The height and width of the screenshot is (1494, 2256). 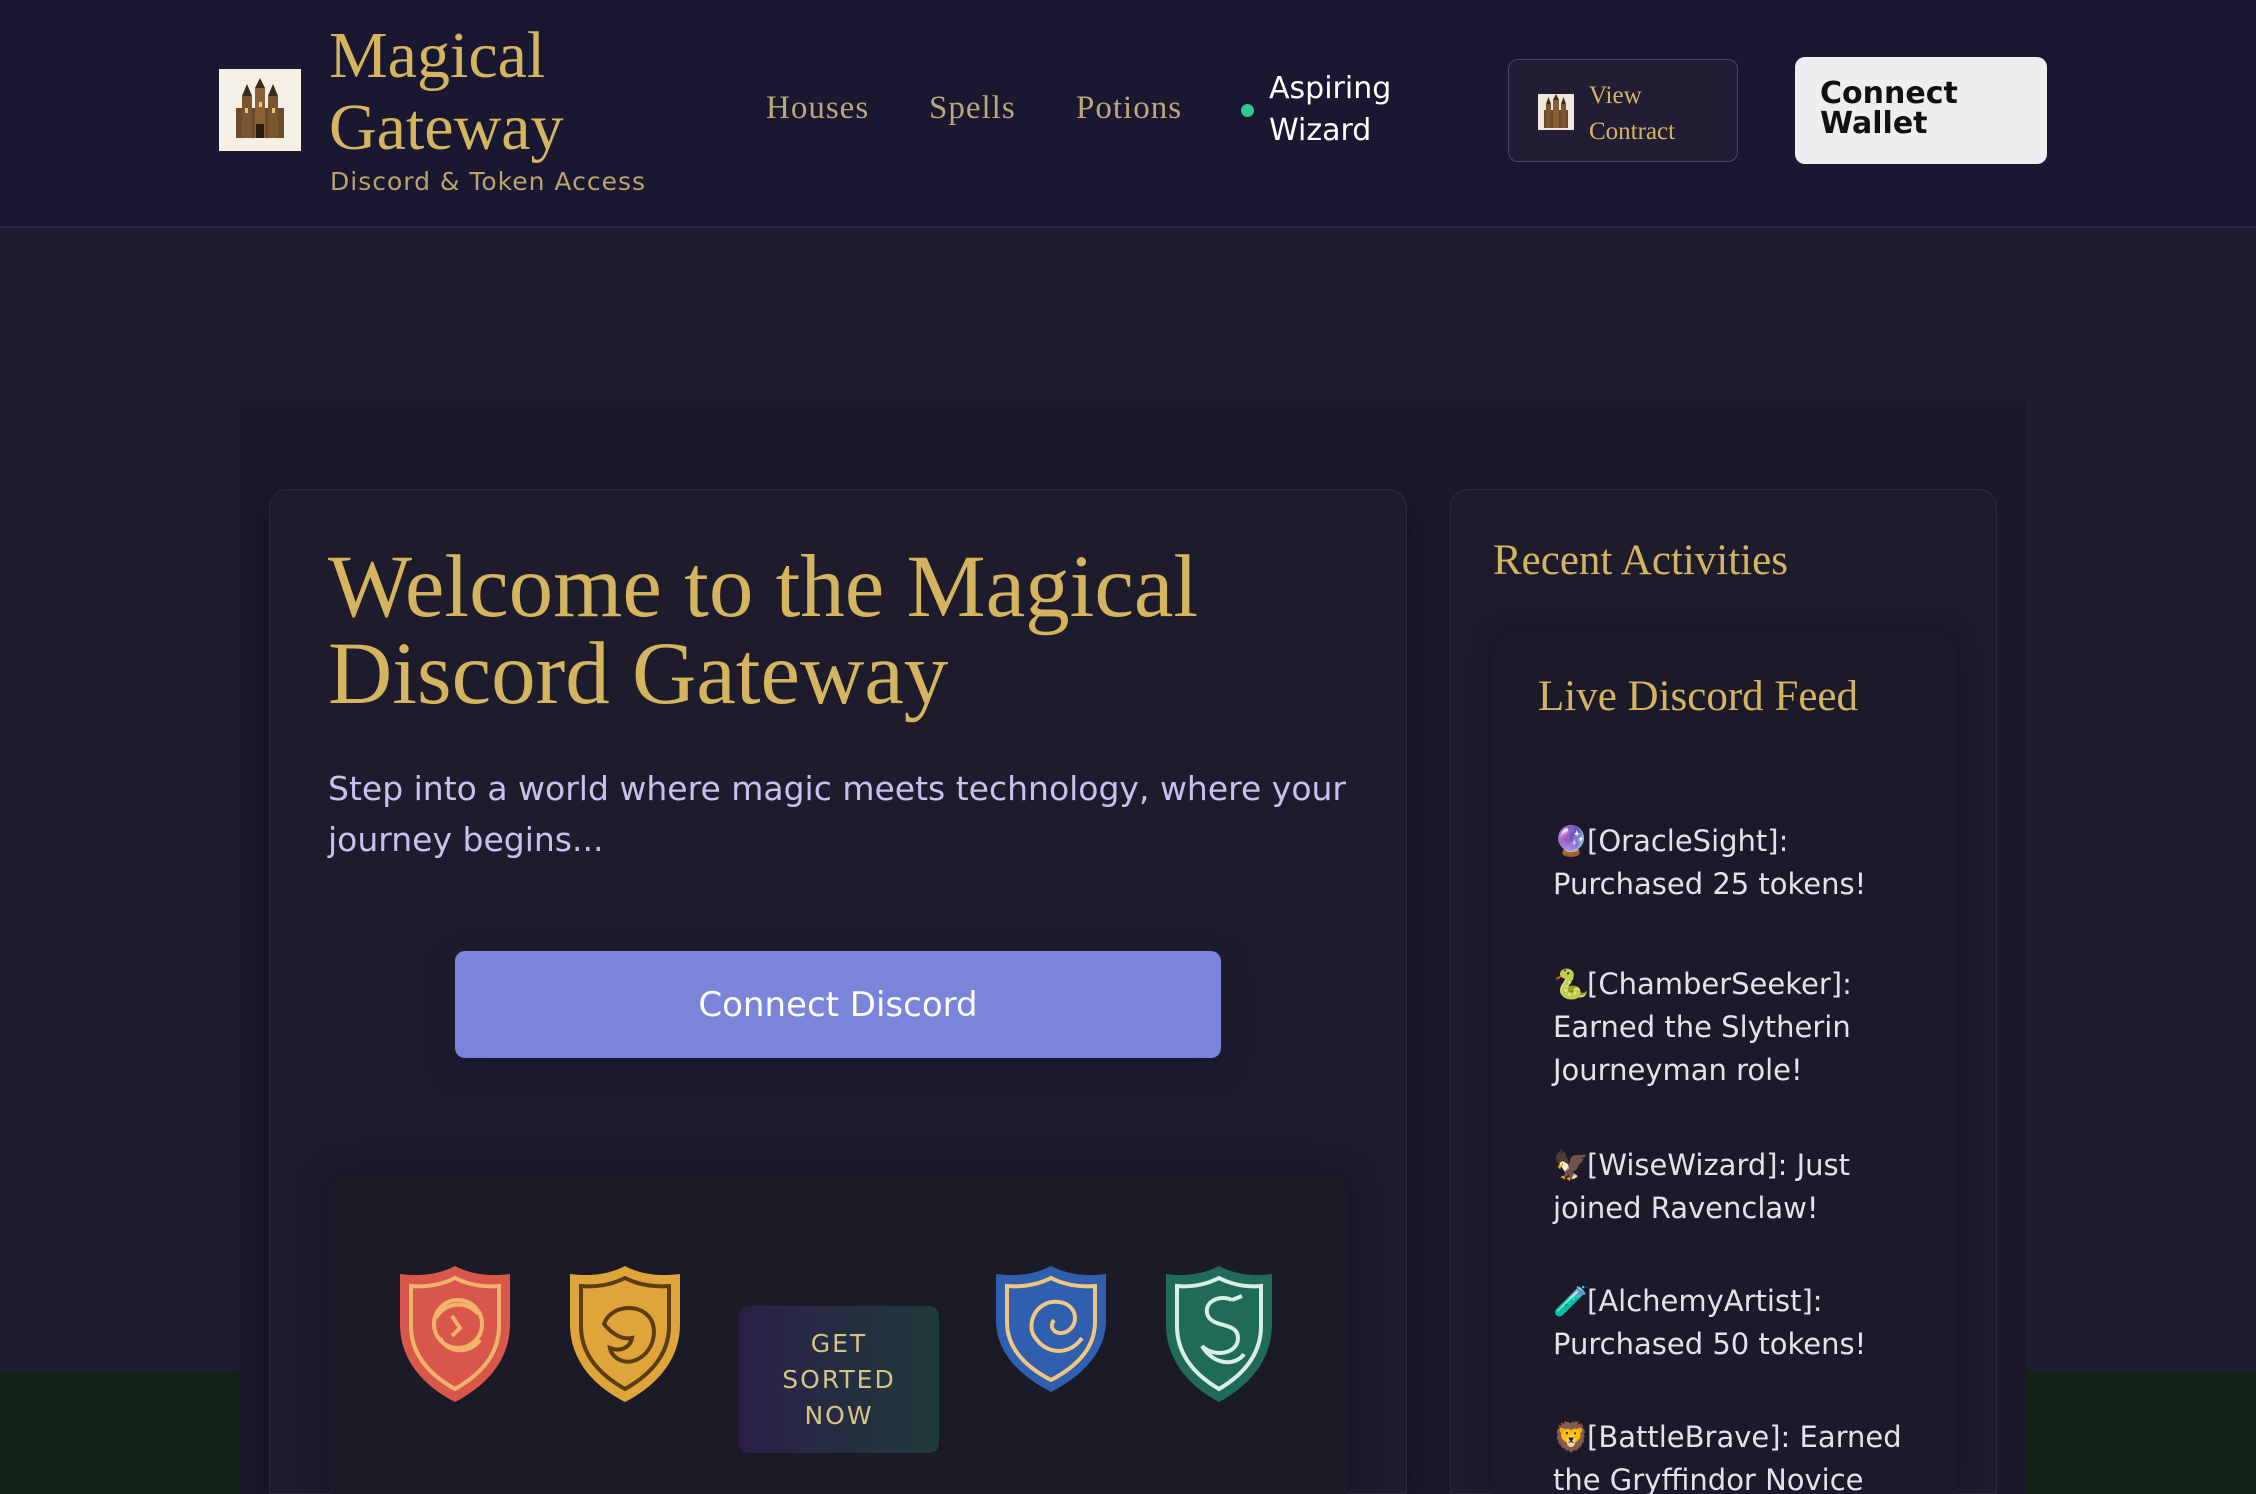 What do you see at coordinates (972, 108) in the screenshot?
I see `nav-spells: Spells` at bounding box center [972, 108].